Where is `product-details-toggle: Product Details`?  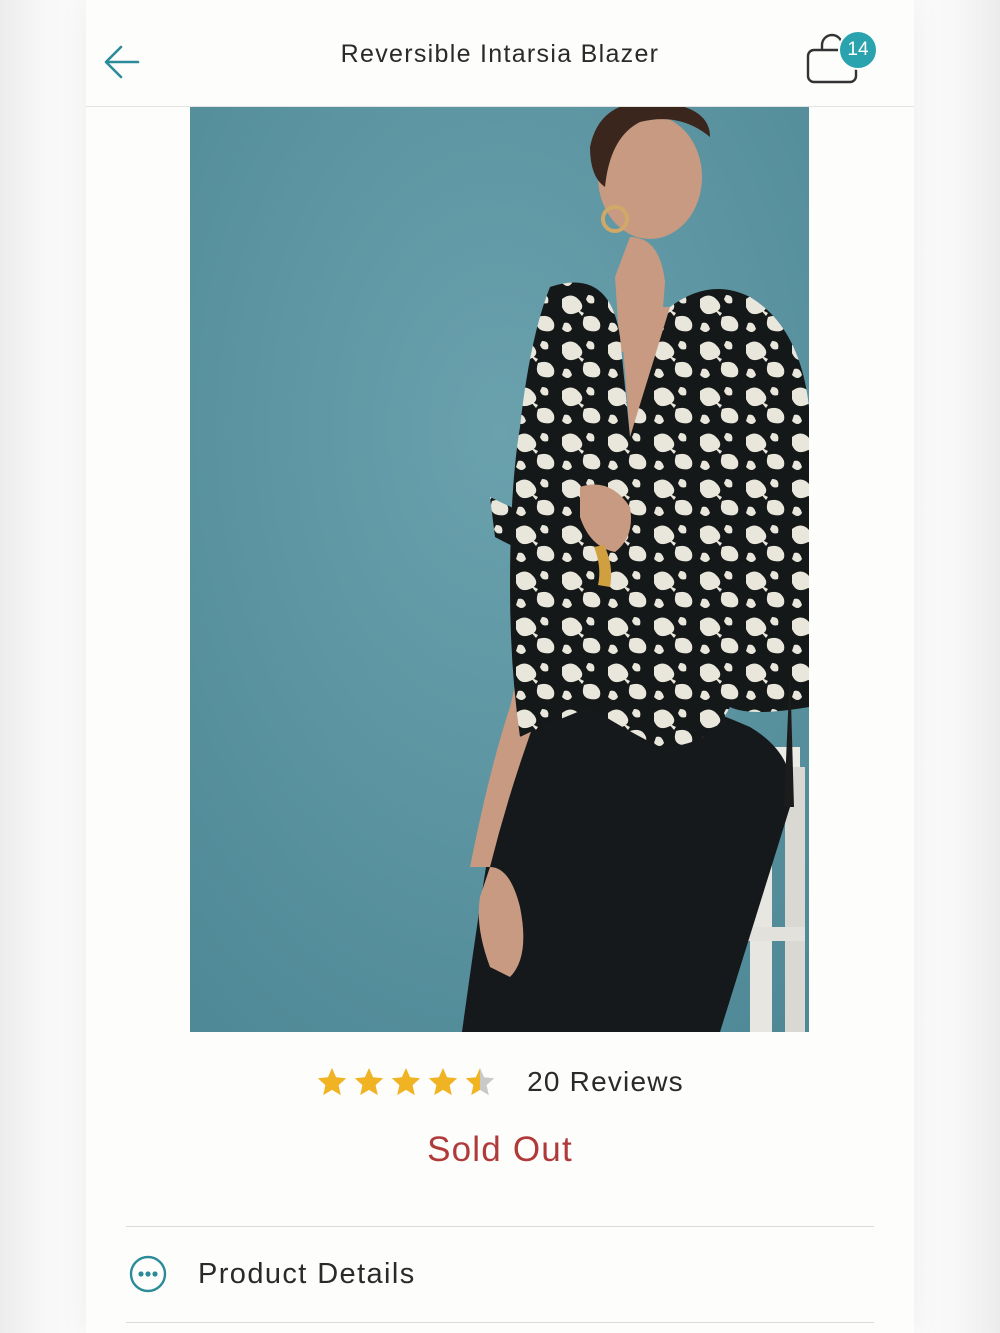 product-details-toggle: Product Details is located at coordinates (500, 1274).